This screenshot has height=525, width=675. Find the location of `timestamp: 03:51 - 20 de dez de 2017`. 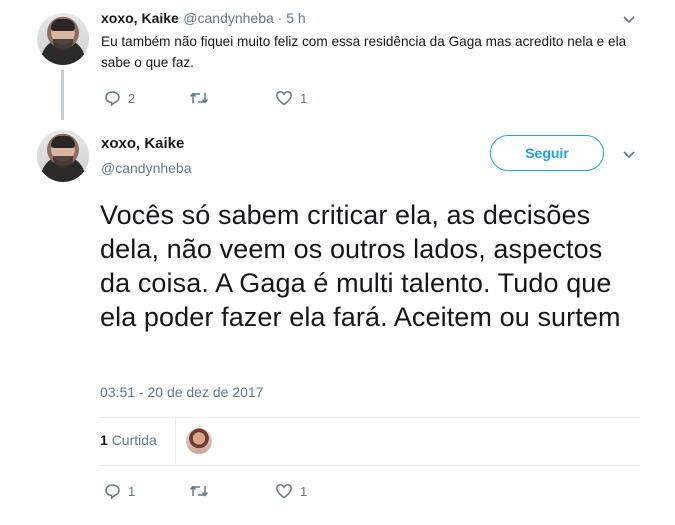

timestamp: 03:51 - 20 de dez de 2017 is located at coordinates (181, 392).